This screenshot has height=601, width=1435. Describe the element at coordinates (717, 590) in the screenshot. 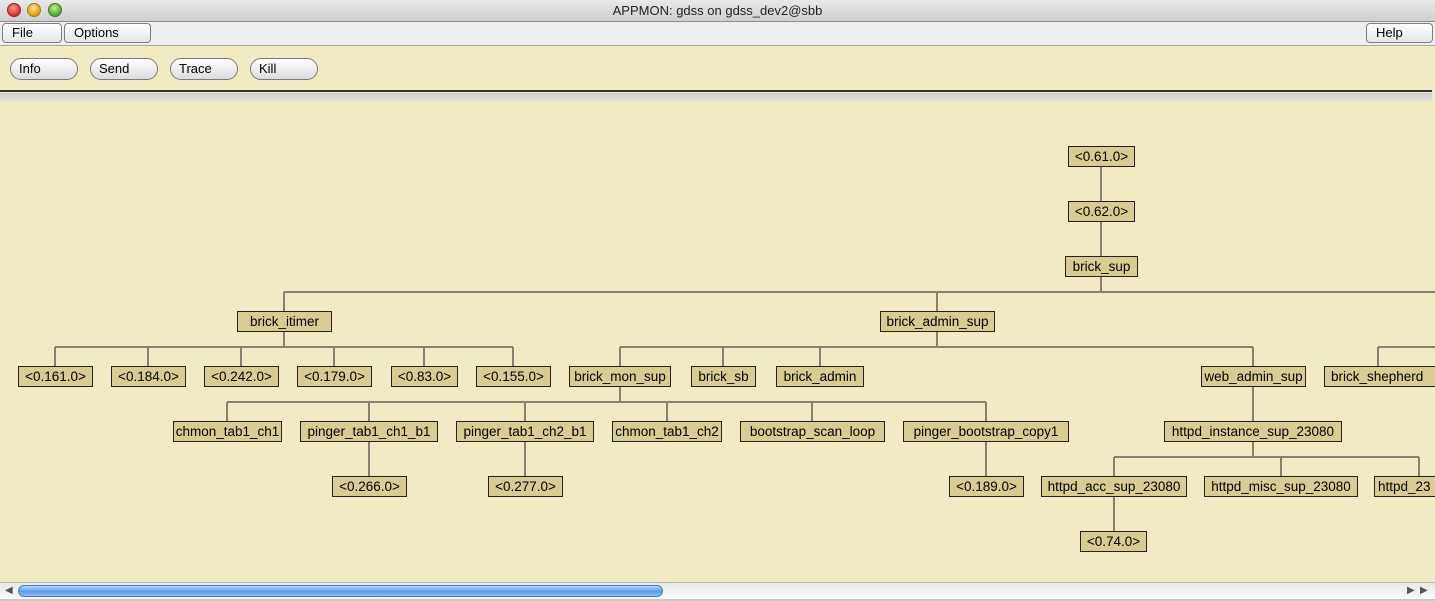

I see `horizontal-scrollbar: ◀ ▶ ▶` at that location.